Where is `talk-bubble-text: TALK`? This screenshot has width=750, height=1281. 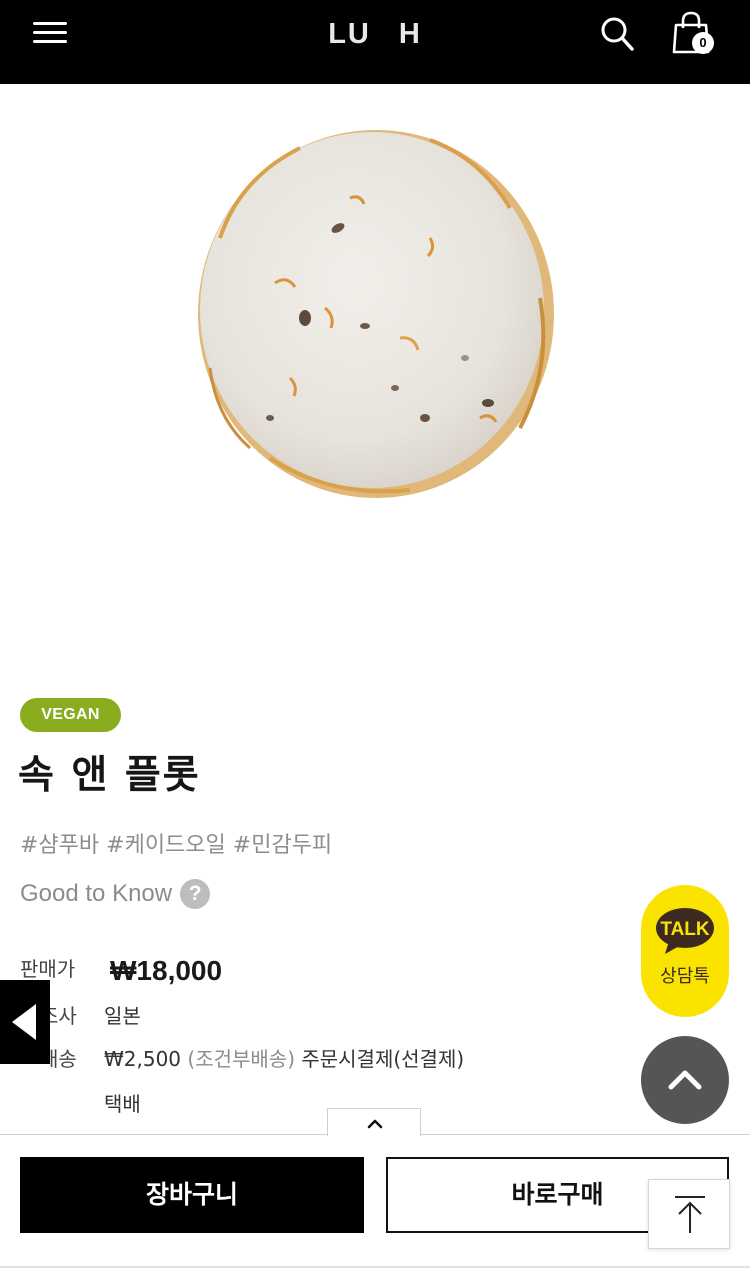
talk-bubble-text: TALK is located at coordinates (685, 929).